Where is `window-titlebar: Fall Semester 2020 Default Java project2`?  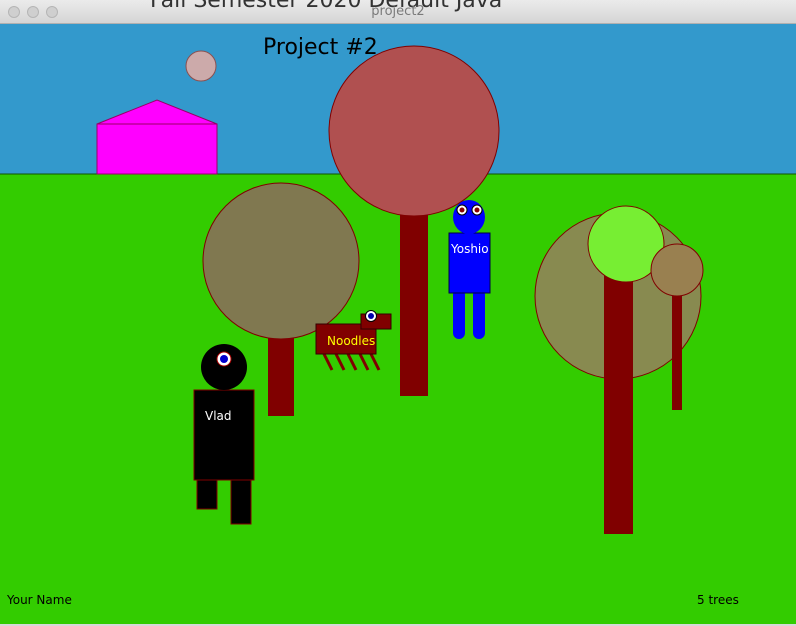
window-titlebar: Fall Semester 2020 Default Java project2 is located at coordinates (398, 12).